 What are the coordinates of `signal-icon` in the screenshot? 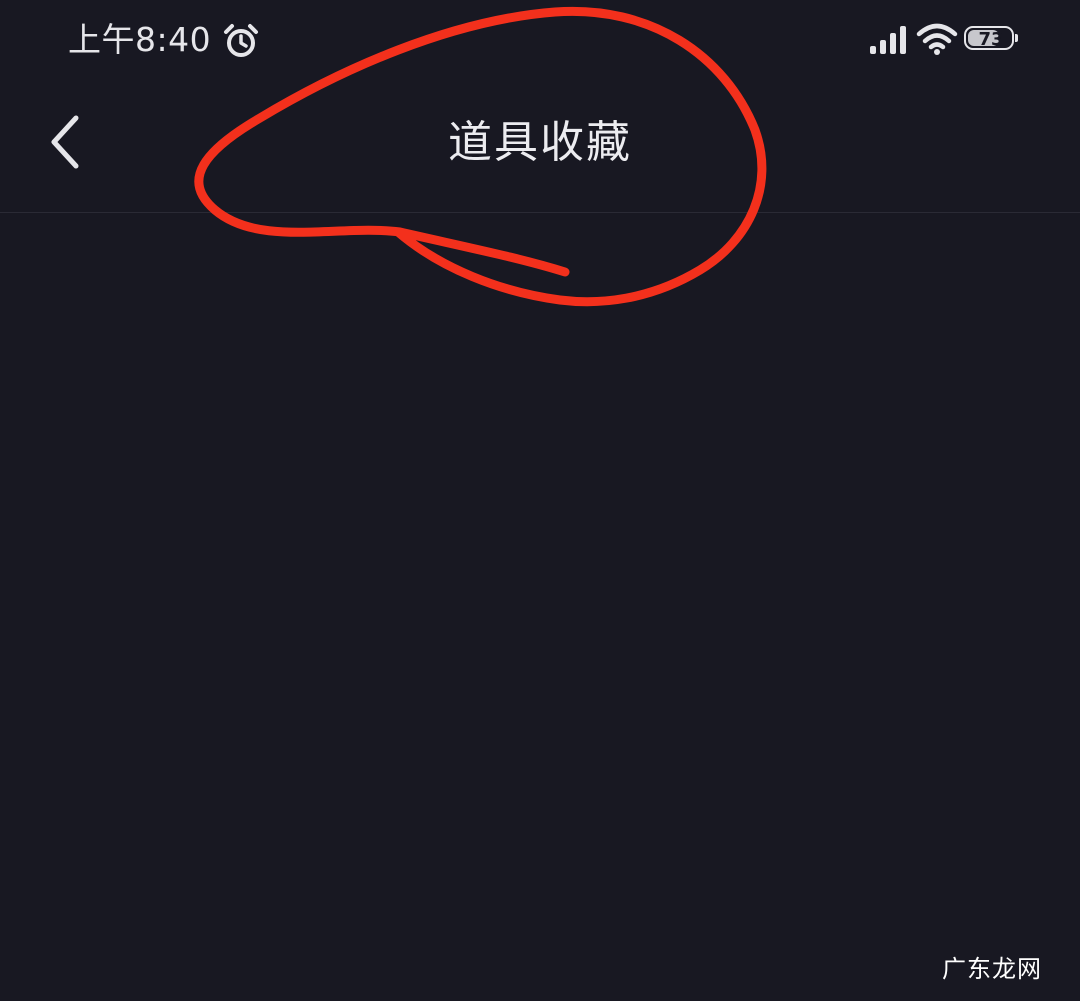 It's located at (888, 40).